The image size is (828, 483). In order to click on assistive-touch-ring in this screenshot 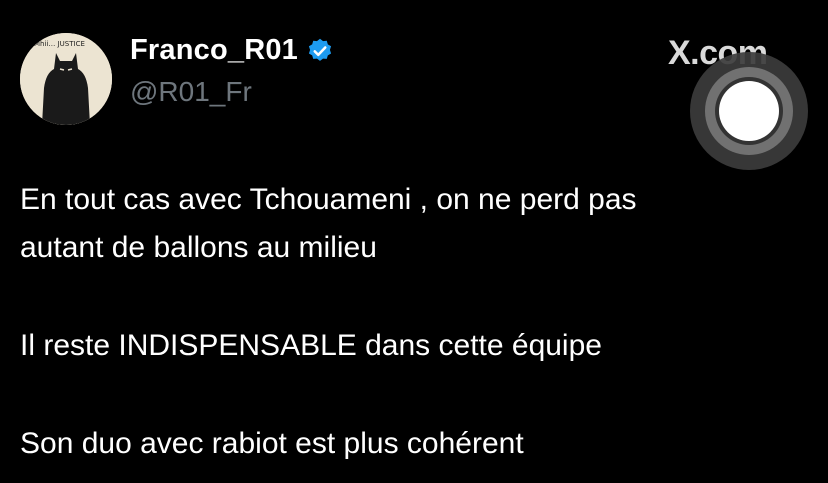, I will do `click(749, 111)`.